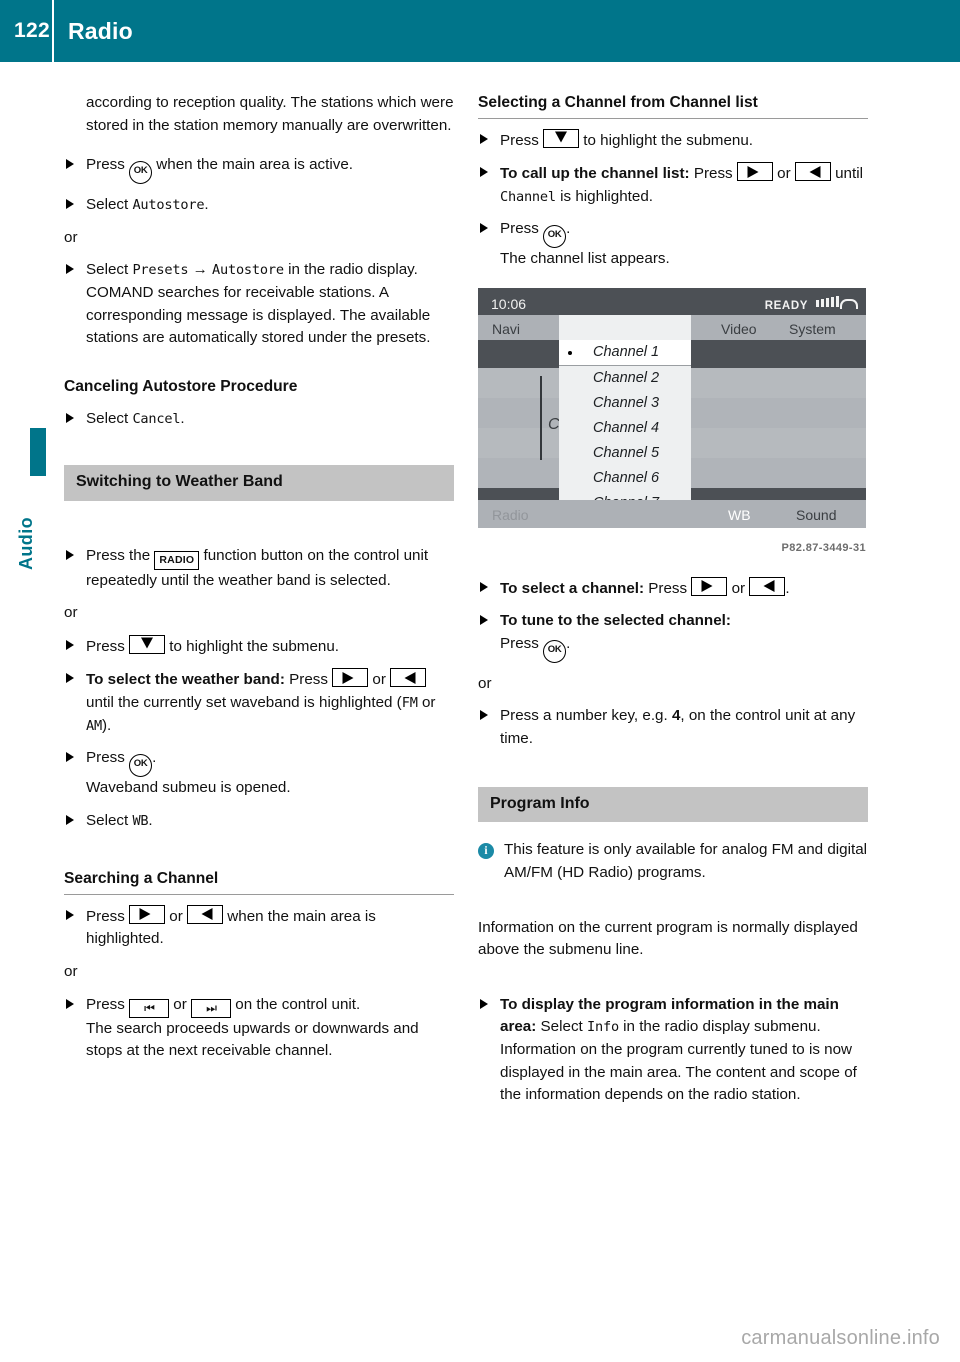 Image resolution: width=960 pixels, height=1362 pixels. What do you see at coordinates (26, 543) in the screenshot?
I see `side-tab-label: Audio` at bounding box center [26, 543].